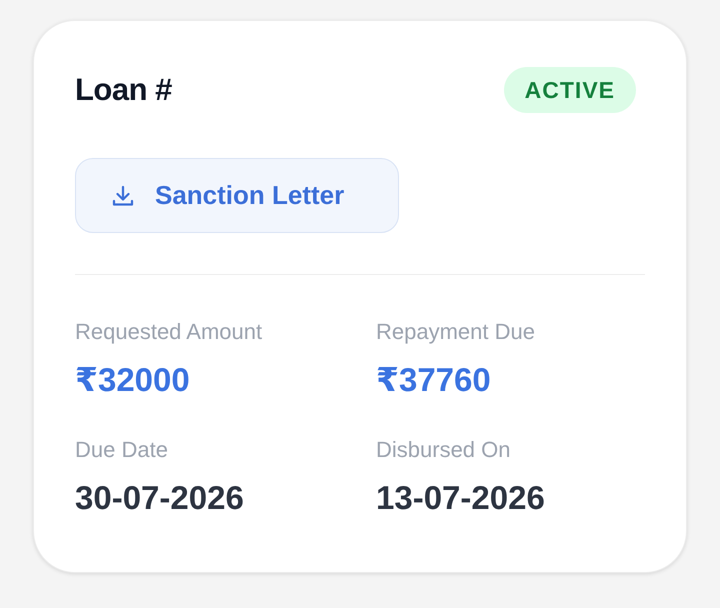 This screenshot has width=720, height=608. Describe the element at coordinates (123, 90) in the screenshot. I see `loan-title: Loan #` at that location.